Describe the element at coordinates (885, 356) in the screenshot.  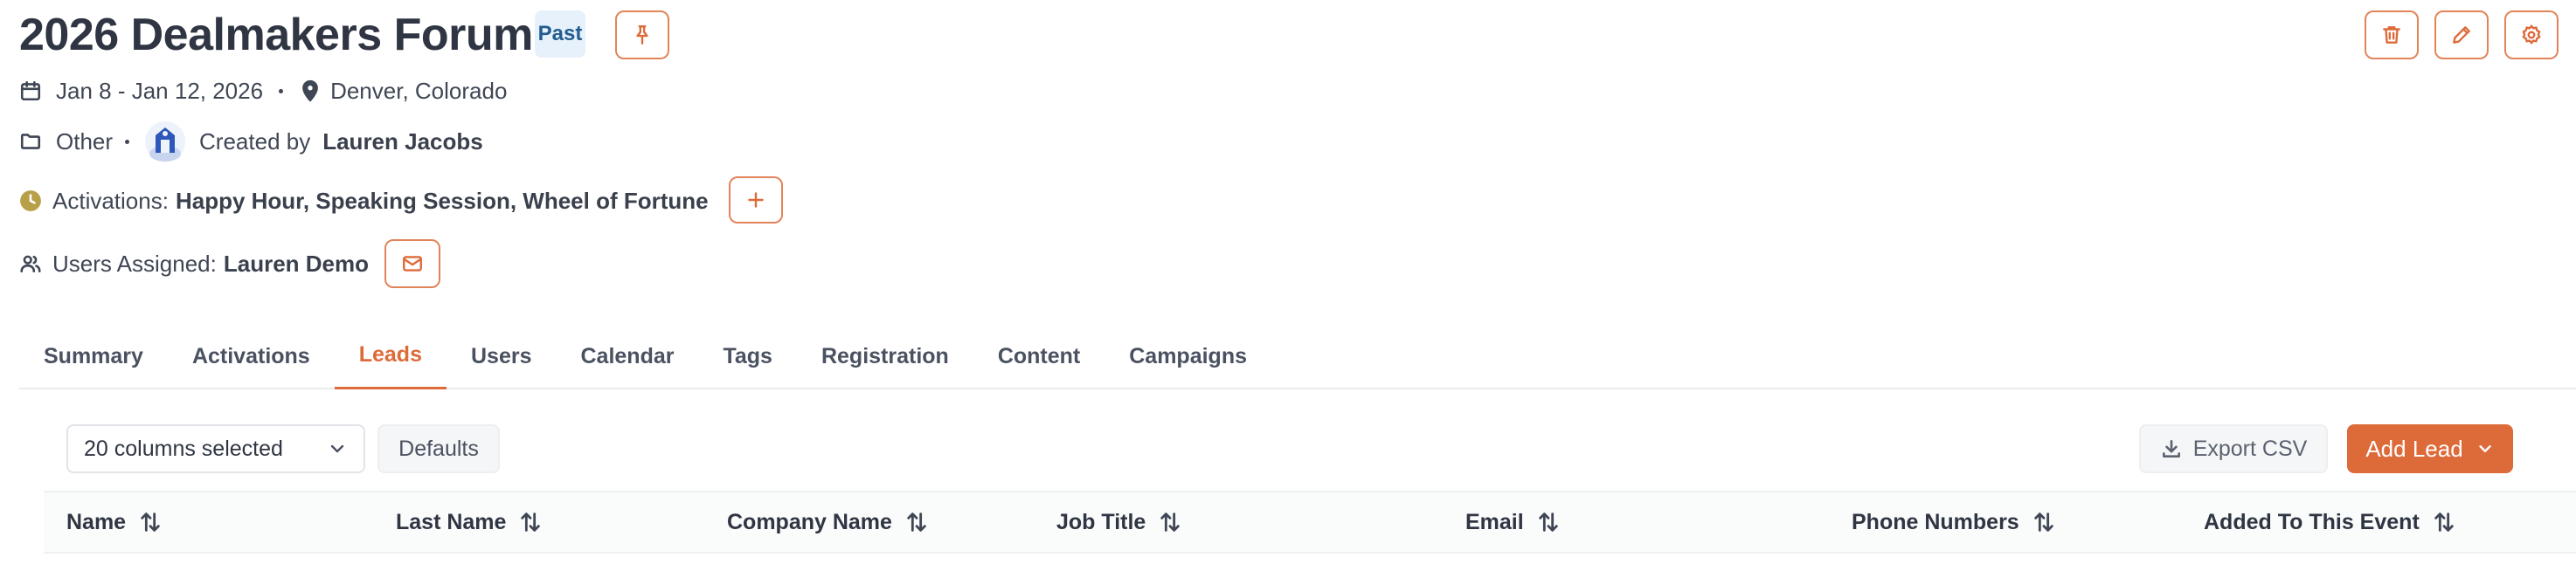
I see `tab-registration: Registration` at that location.